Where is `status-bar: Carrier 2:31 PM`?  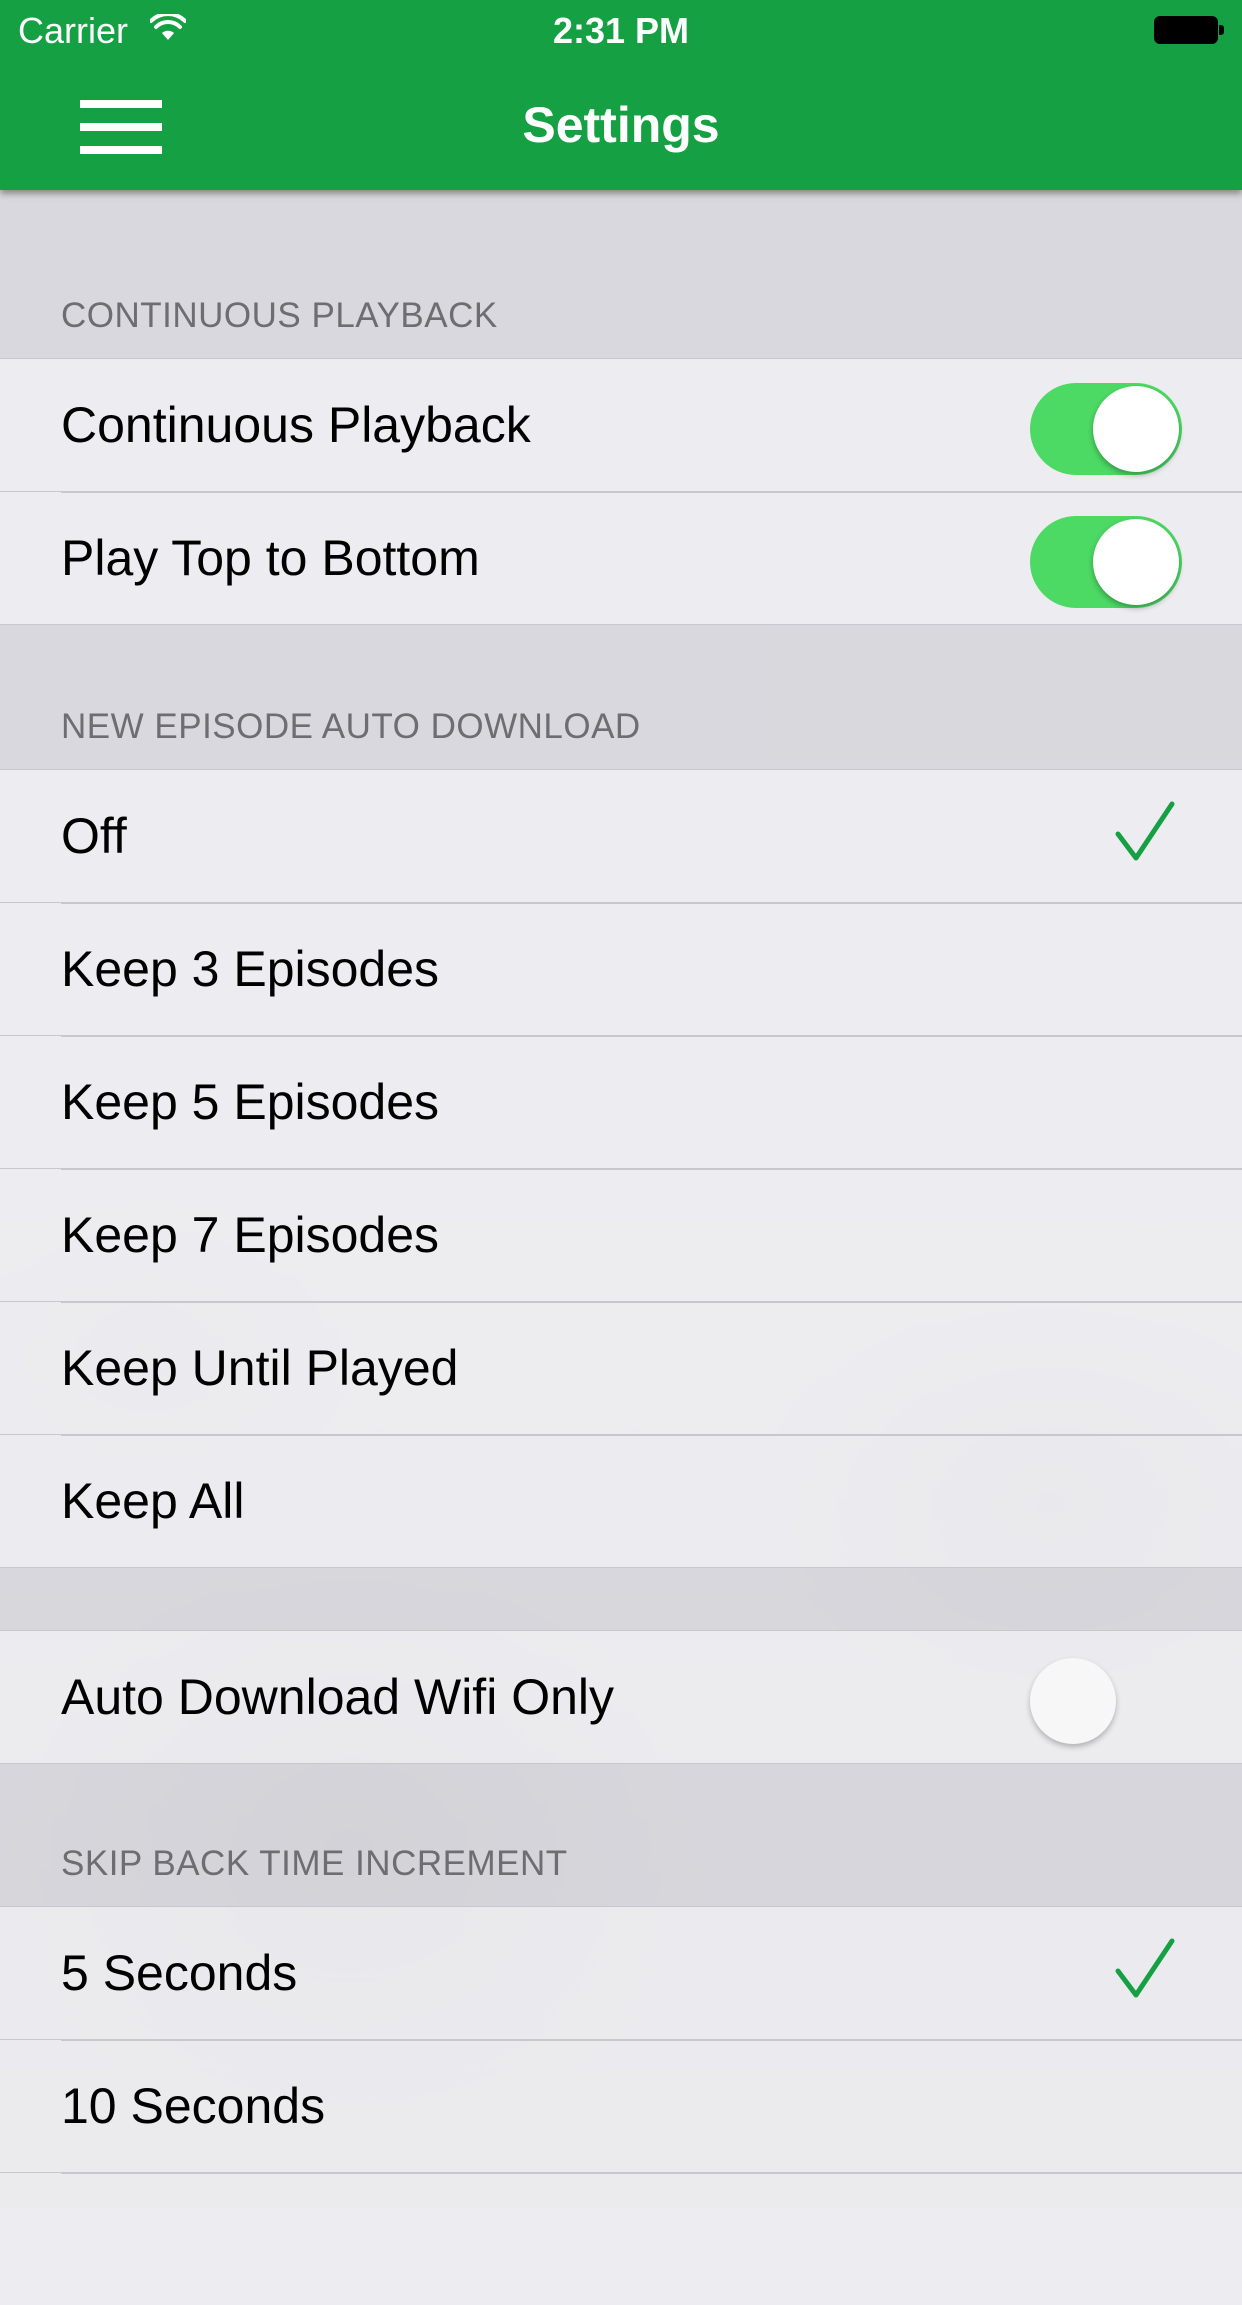
status-bar: Carrier 2:31 PM is located at coordinates (621, 31).